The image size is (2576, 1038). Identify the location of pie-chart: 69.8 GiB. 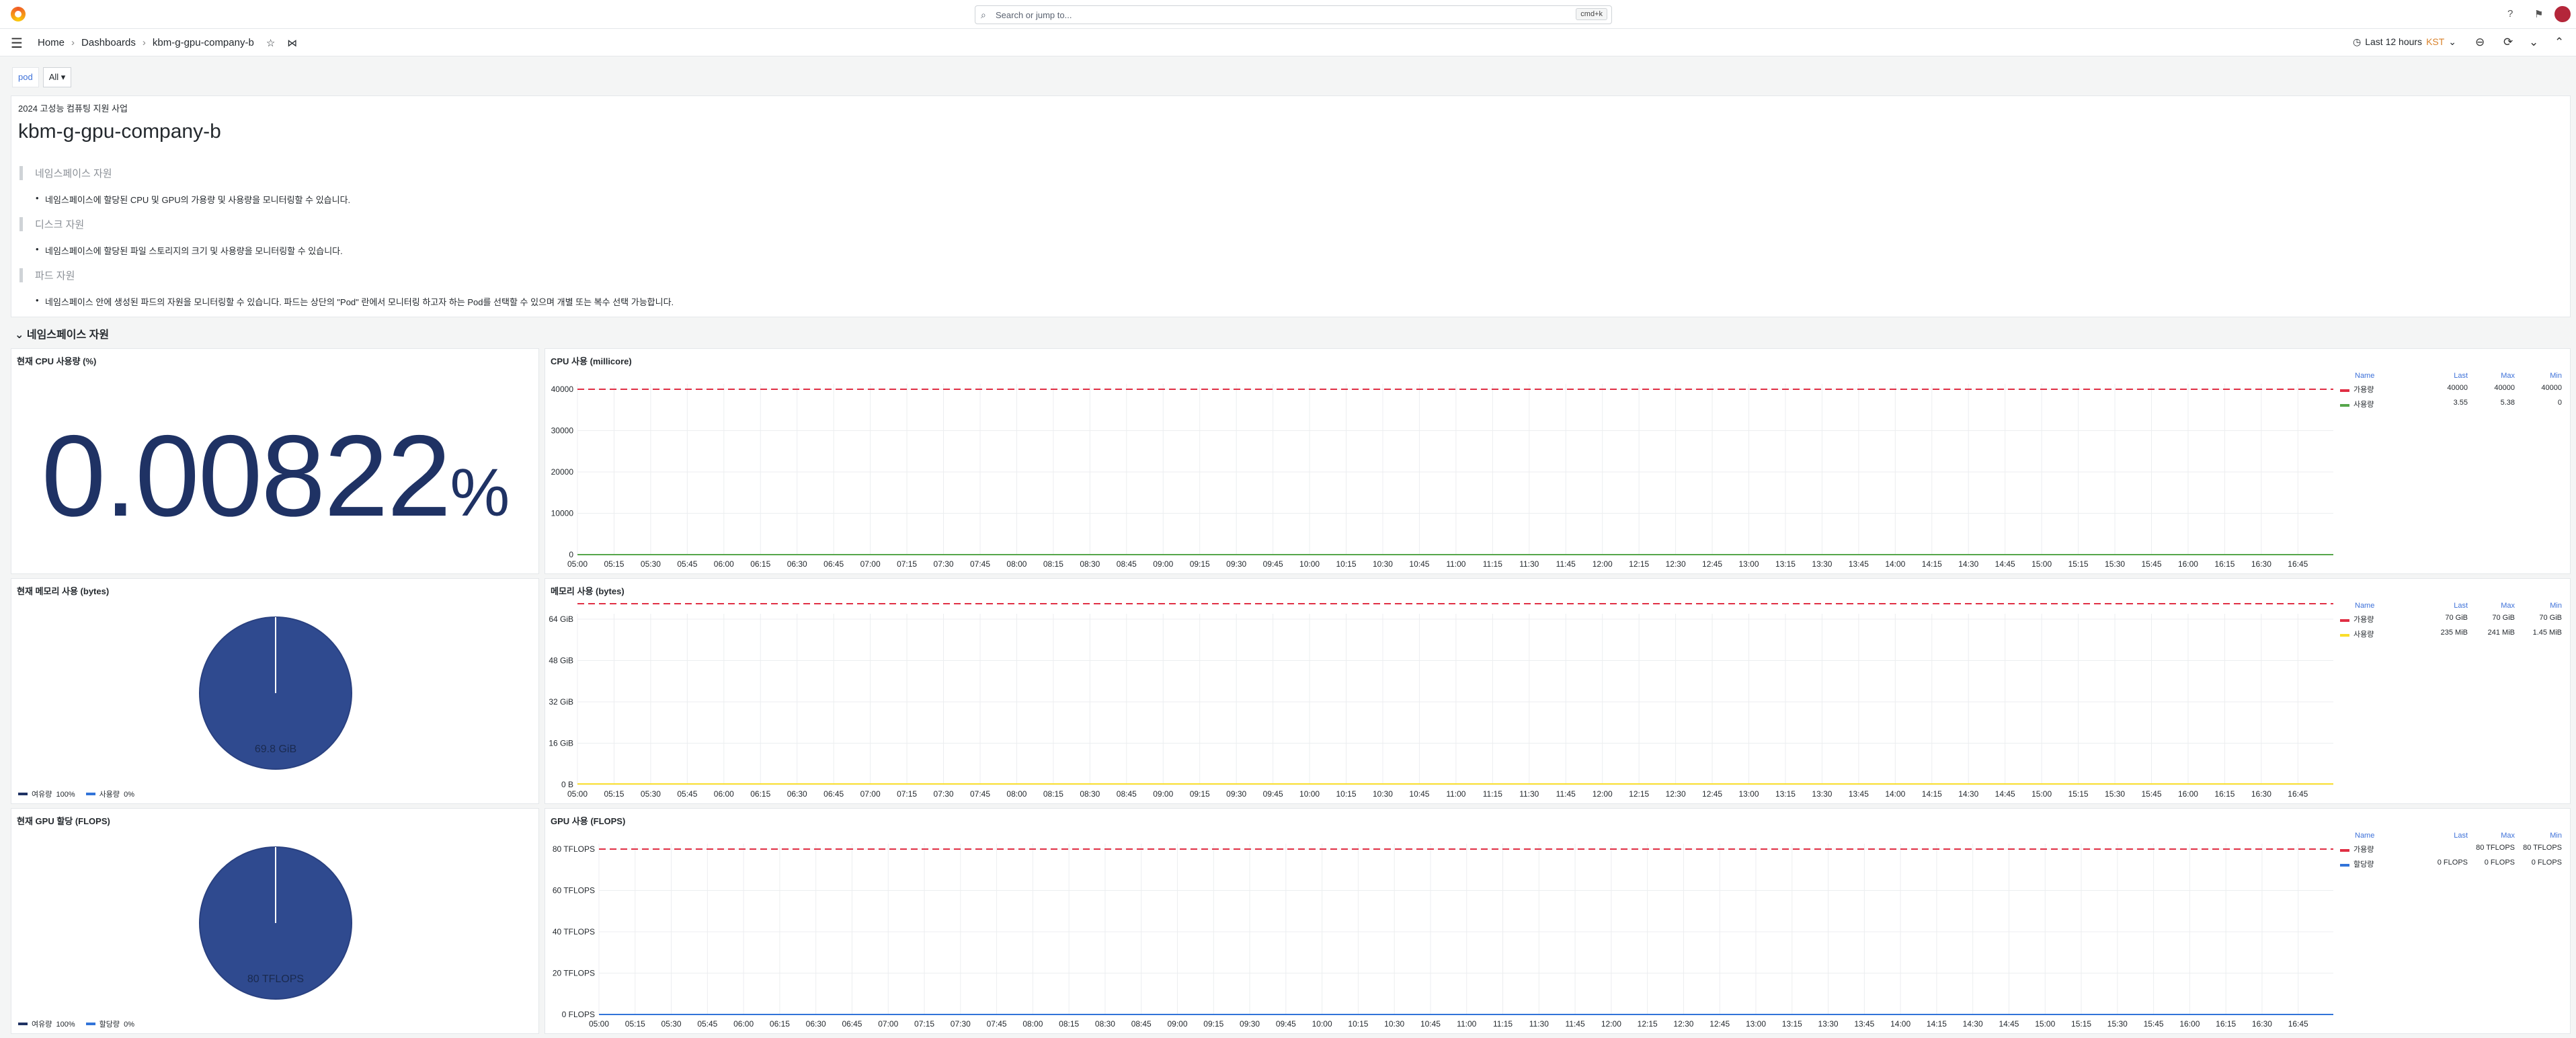
(275, 693).